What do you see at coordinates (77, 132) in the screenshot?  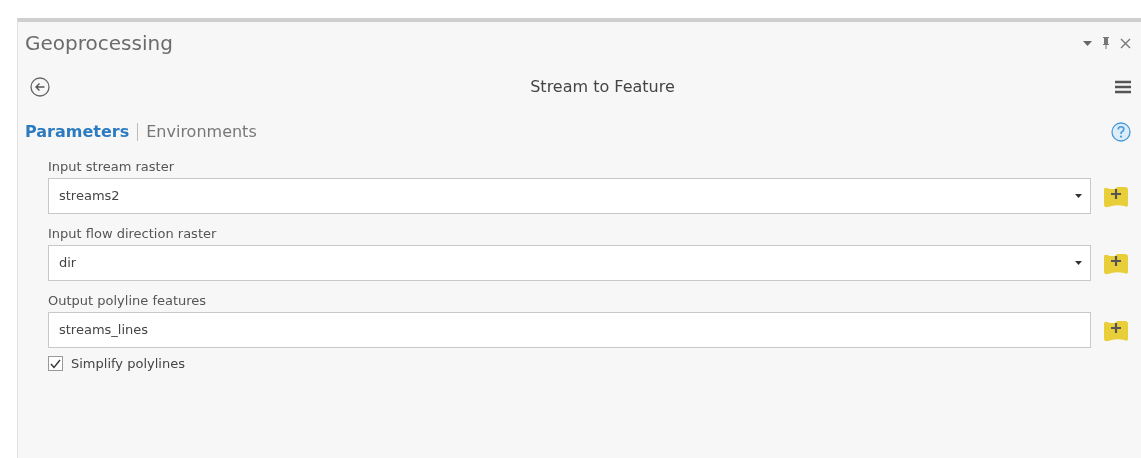 I see `tab: Parameters` at bounding box center [77, 132].